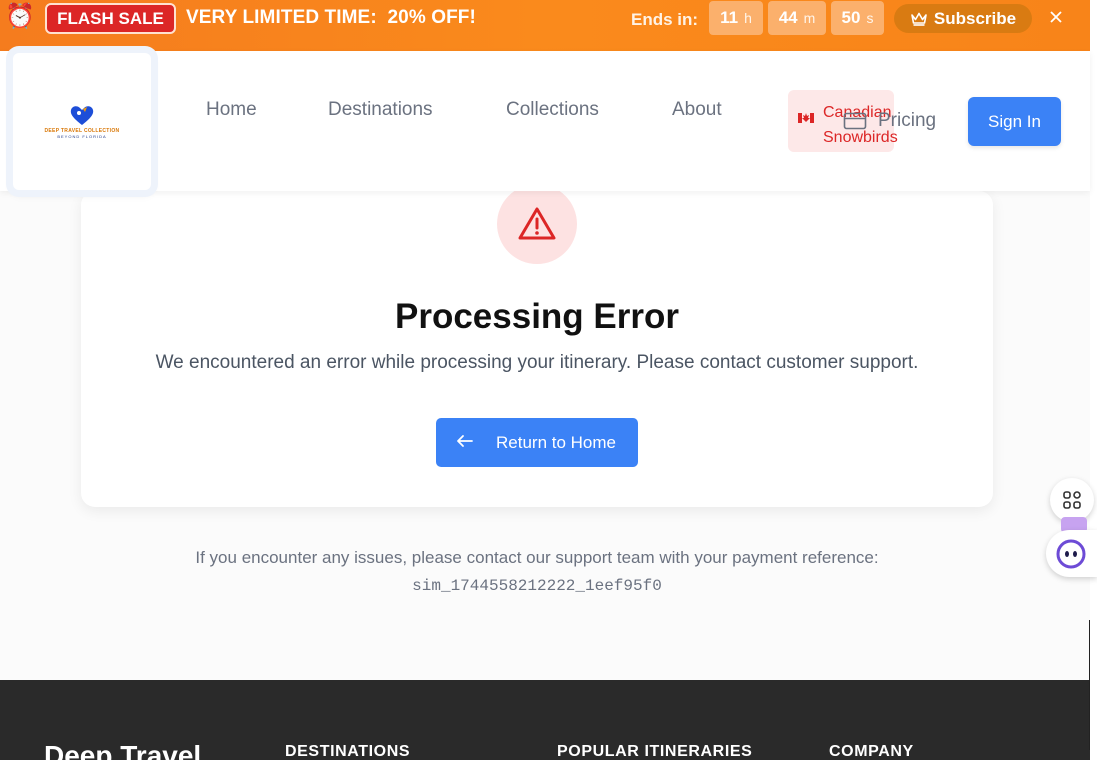 This screenshot has width=1097, height=760. What do you see at coordinates (729, 17) in the screenshot?
I see `timer-hours-value: 11` at bounding box center [729, 17].